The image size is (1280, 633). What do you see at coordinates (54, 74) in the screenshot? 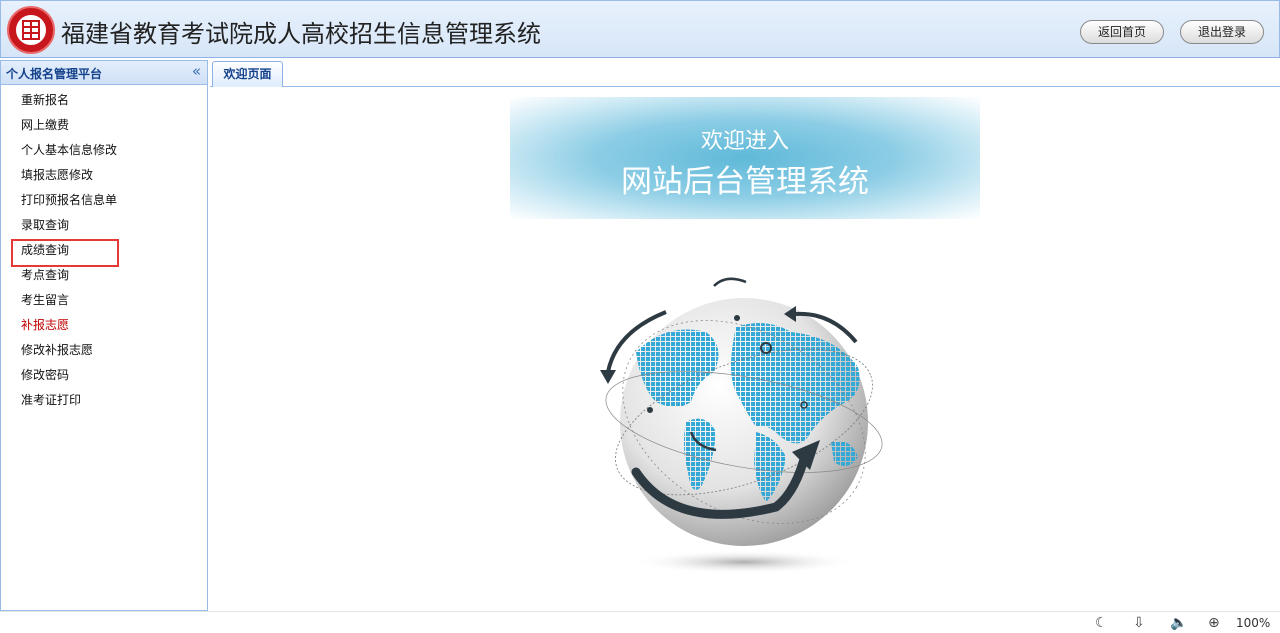
I see `sidebar-title: 个人报名管理平台` at bounding box center [54, 74].